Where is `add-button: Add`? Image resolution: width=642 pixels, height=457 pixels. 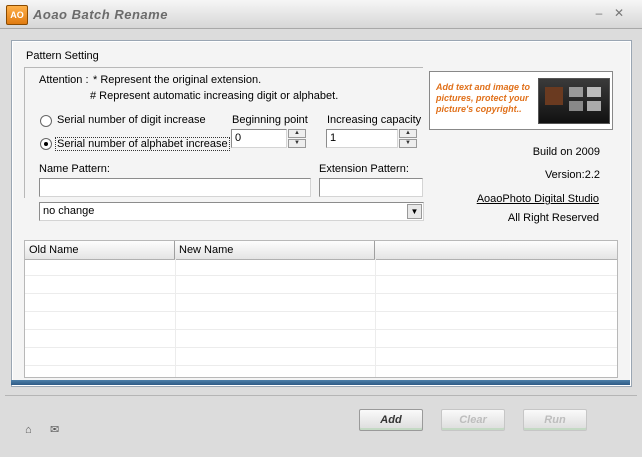
add-button: Add is located at coordinates (391, 420).